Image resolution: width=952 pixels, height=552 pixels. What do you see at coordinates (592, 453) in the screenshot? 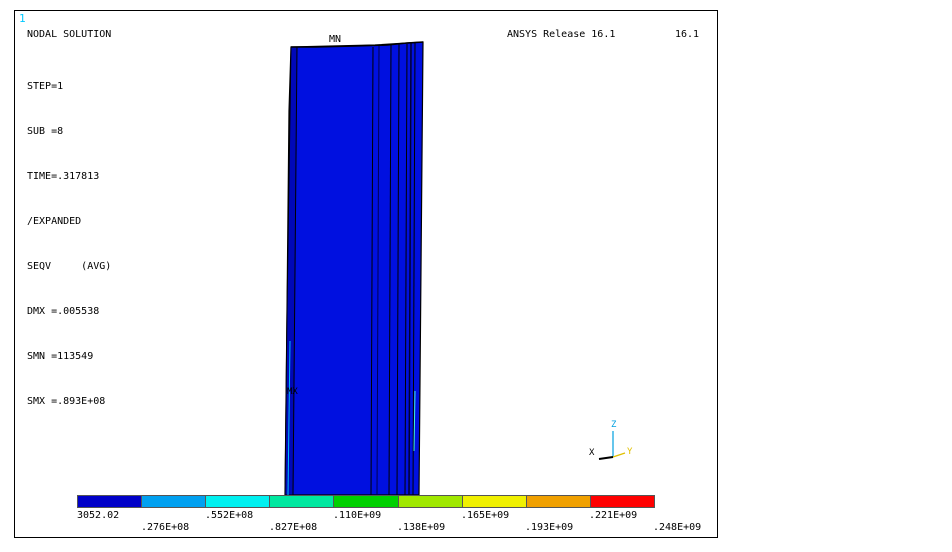
I see `triad-x-label: X` at bounding box center [592, 453].